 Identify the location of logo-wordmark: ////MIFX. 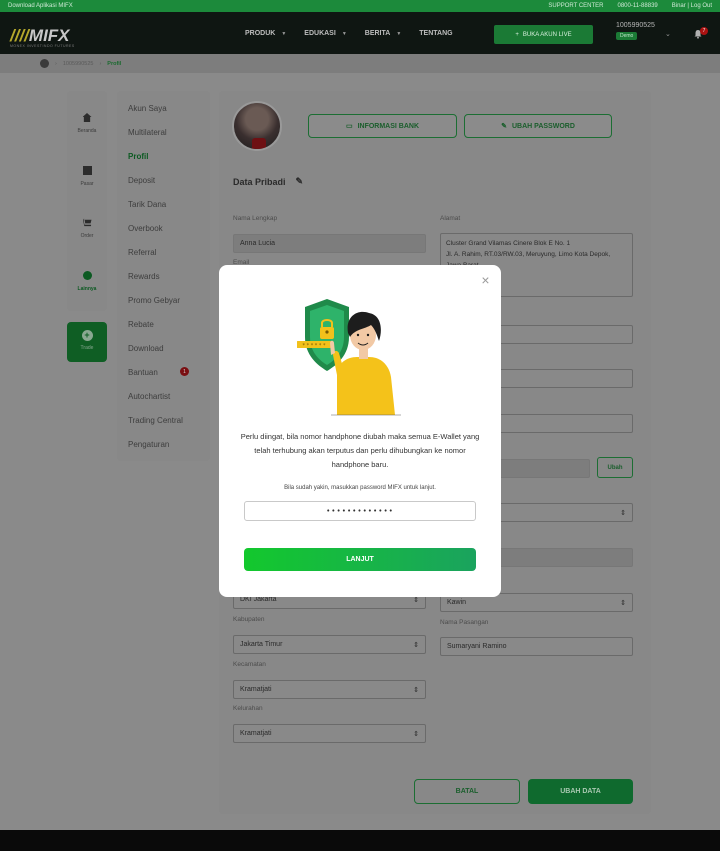
(40, 35).